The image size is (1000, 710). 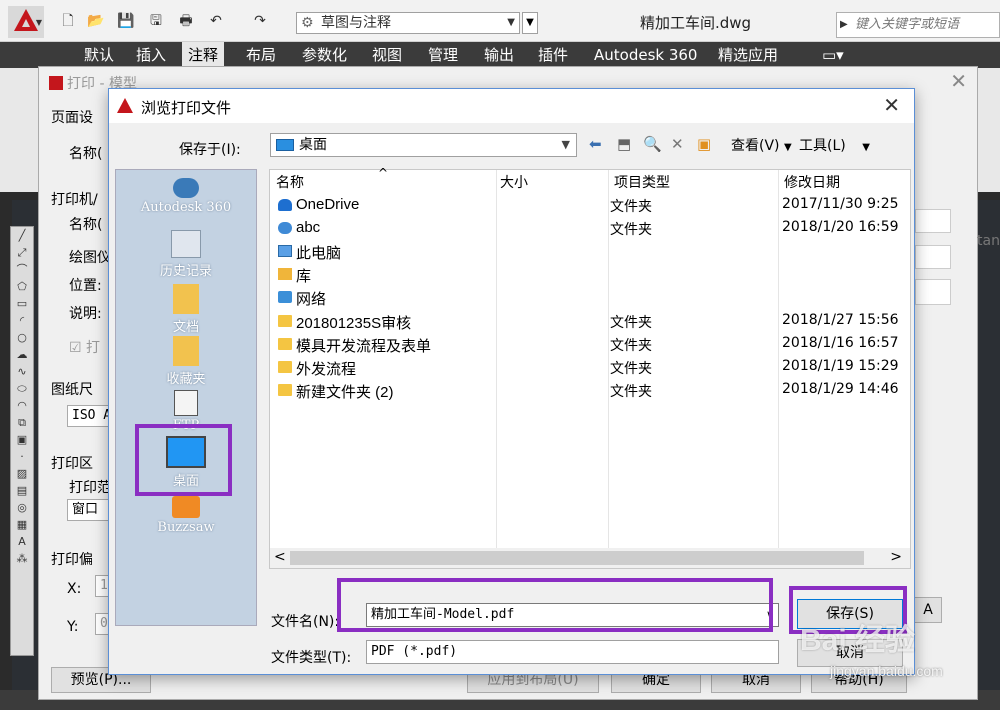 I want to click on browse-titlebar: 浏览打印文件 ✕, so click(x=511, y=106).